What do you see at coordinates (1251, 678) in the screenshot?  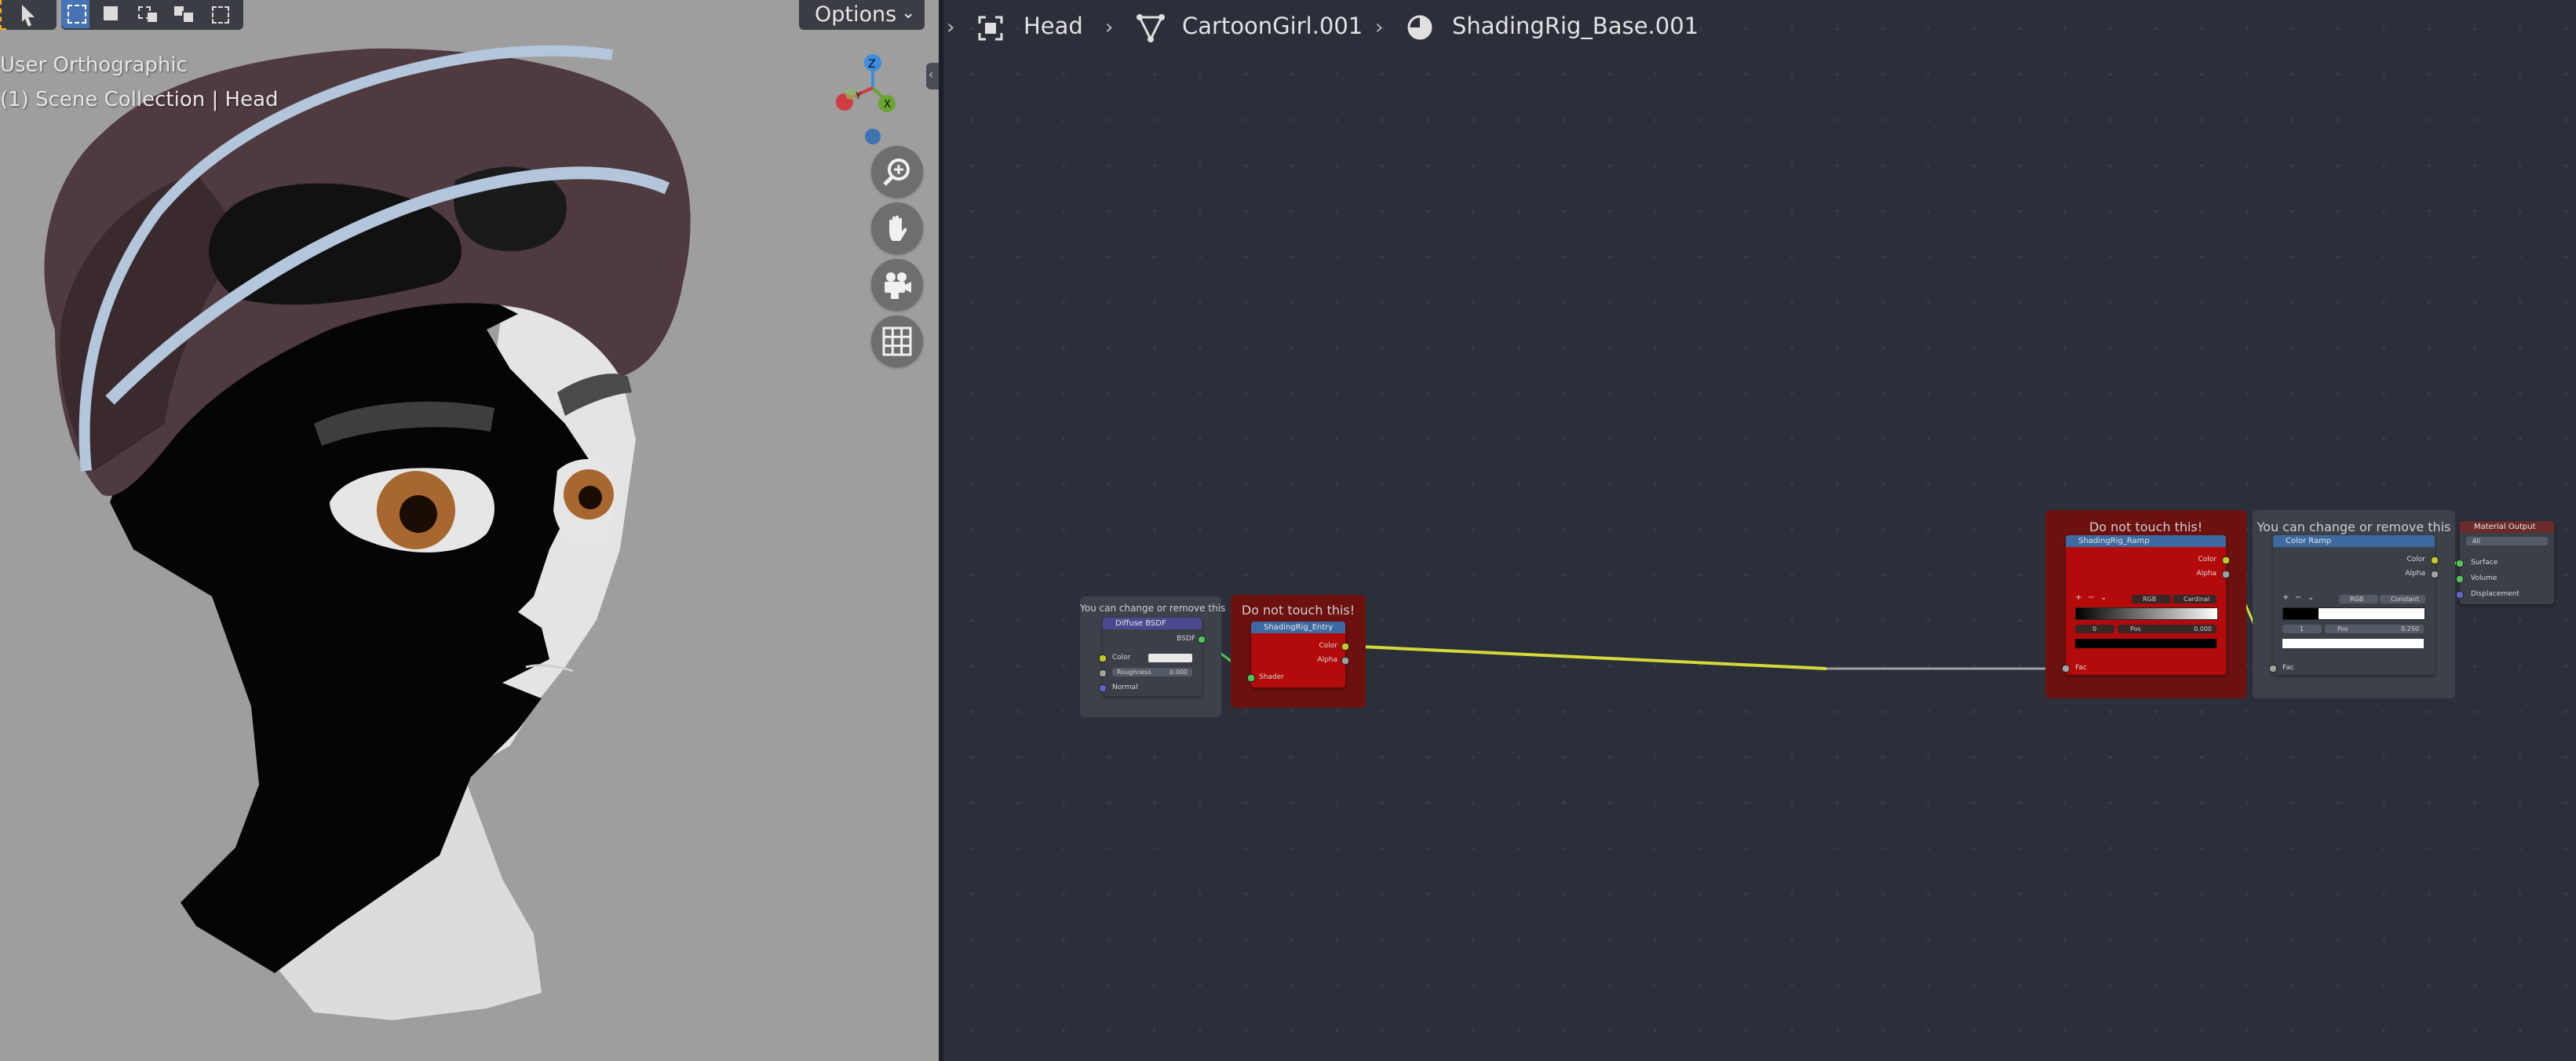 I see `shader-input-socket` at bounding box center [1251, 678].